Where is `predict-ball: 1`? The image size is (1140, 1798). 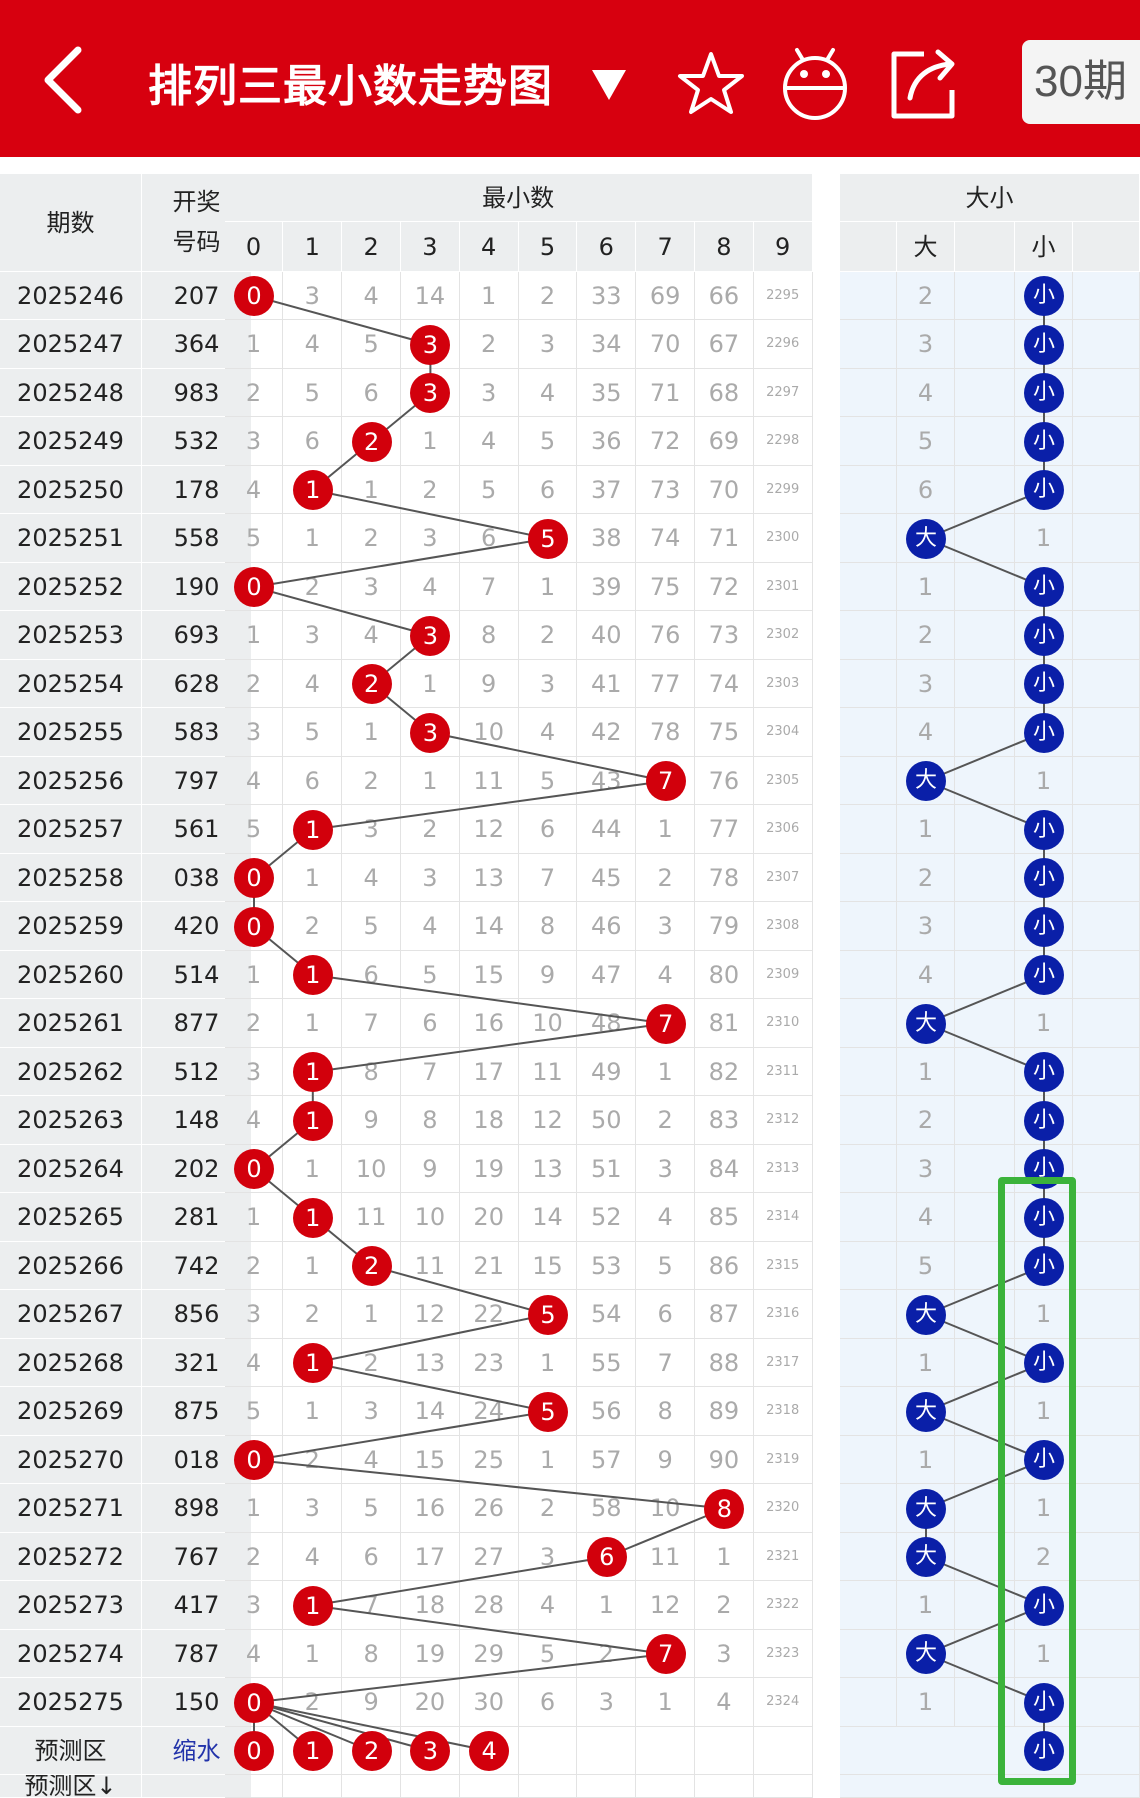 predict-ball: 1 is located at coordinates (312, 1751).